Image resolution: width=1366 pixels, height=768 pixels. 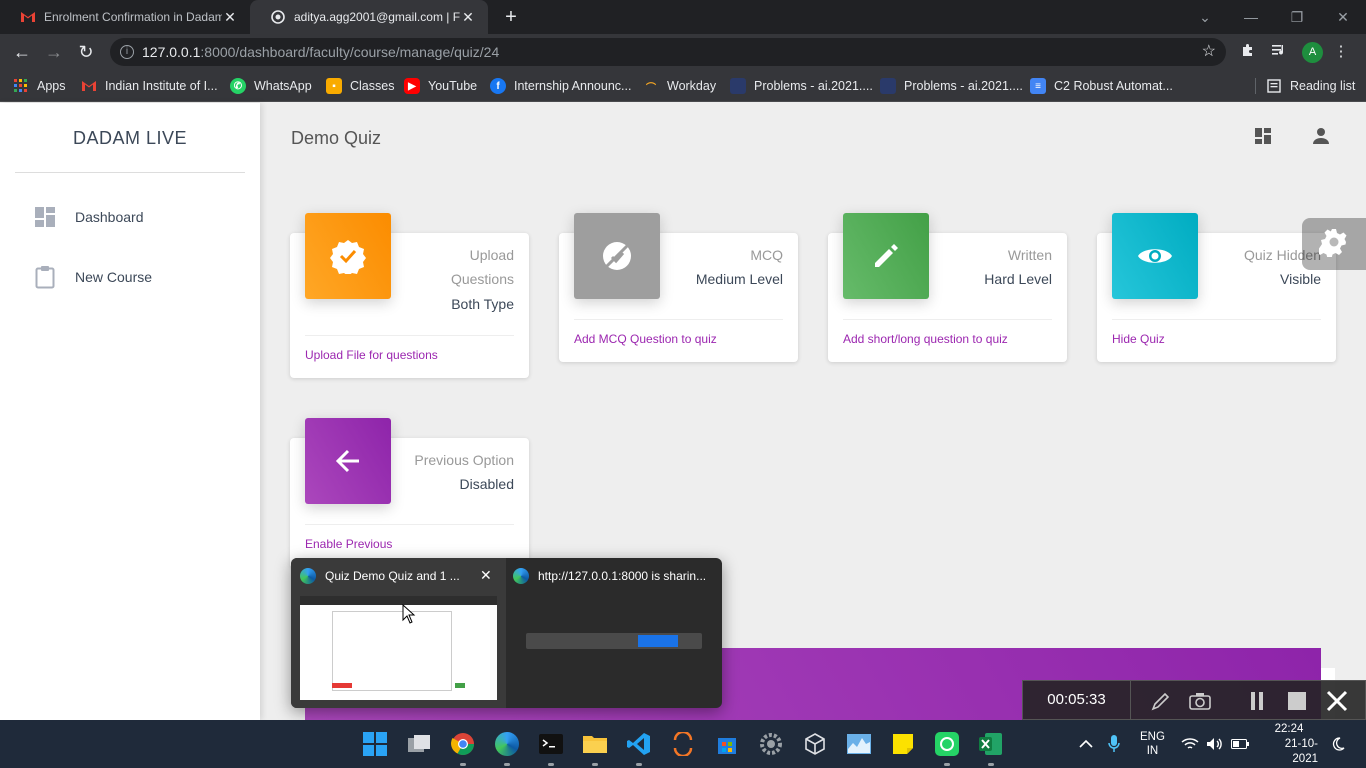 I want to click on page-title: Demo Quiz, so click(x=336, y=138).